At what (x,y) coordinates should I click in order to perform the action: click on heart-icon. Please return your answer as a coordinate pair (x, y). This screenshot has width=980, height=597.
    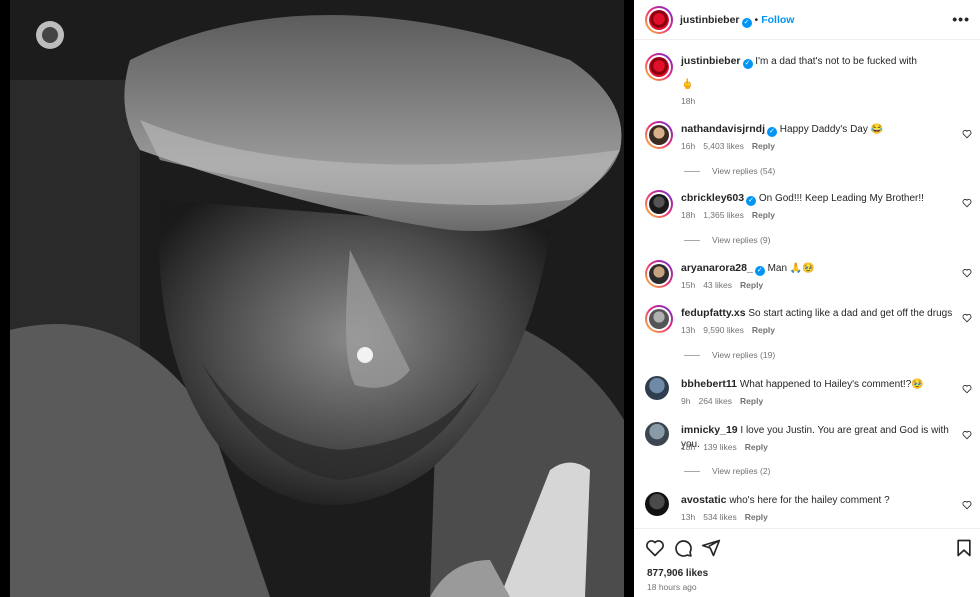
    Looking at the image, I should click on (655, 548).